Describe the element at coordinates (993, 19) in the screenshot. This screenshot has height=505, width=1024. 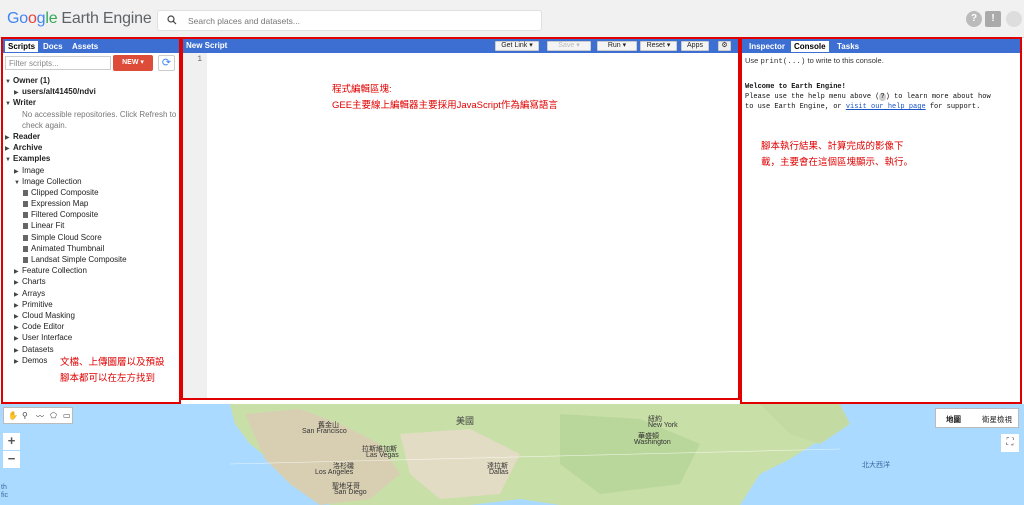
I see `feedback-icon: !` at that location.